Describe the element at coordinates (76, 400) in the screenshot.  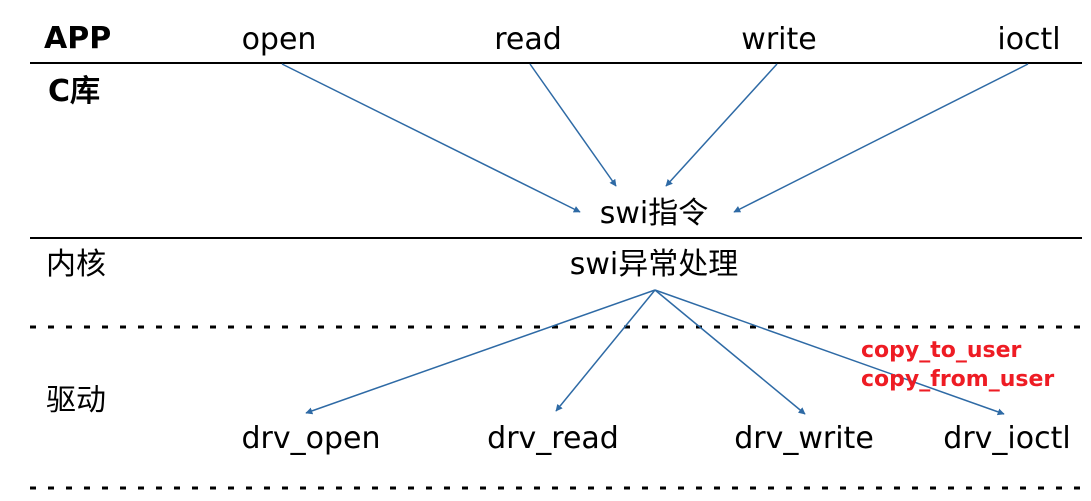
I see `layer-label-driver: 驱动` at that location.